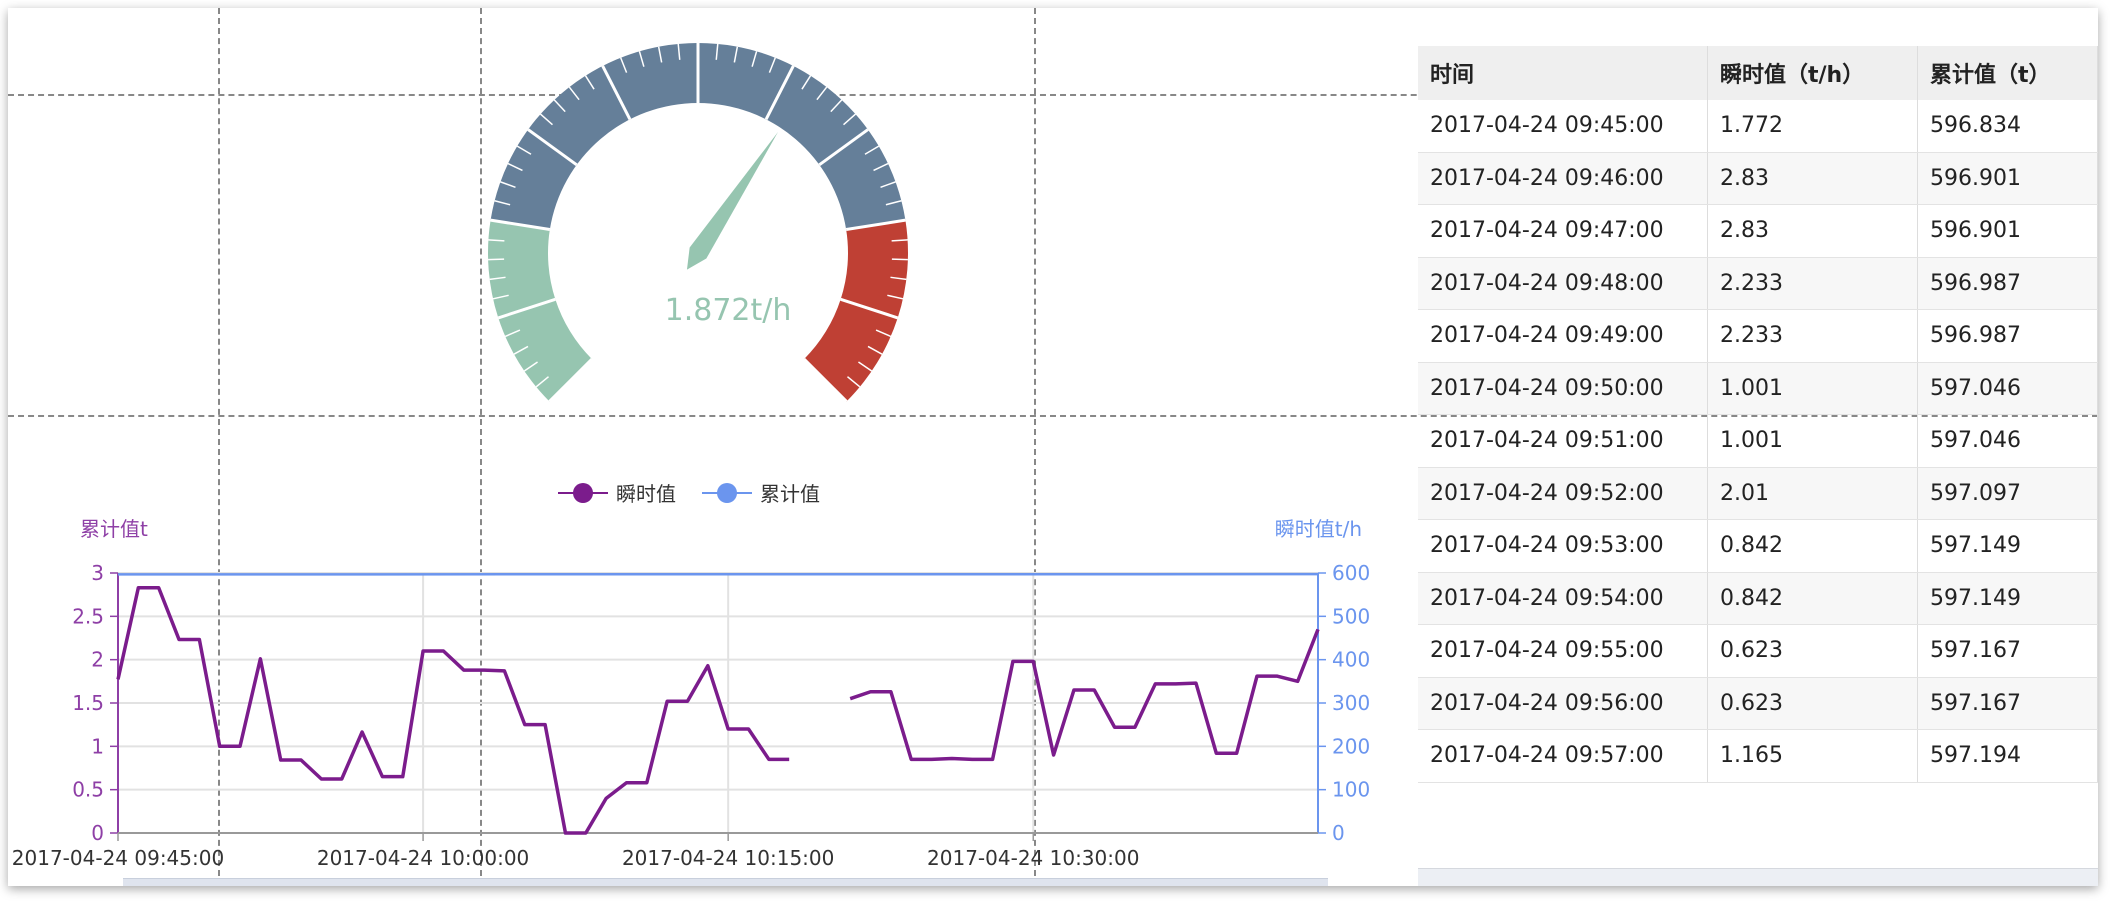 The image size is (2116, 910). I want to click on column-header-cumulative: 累计值（t）, so click(2007, 73).